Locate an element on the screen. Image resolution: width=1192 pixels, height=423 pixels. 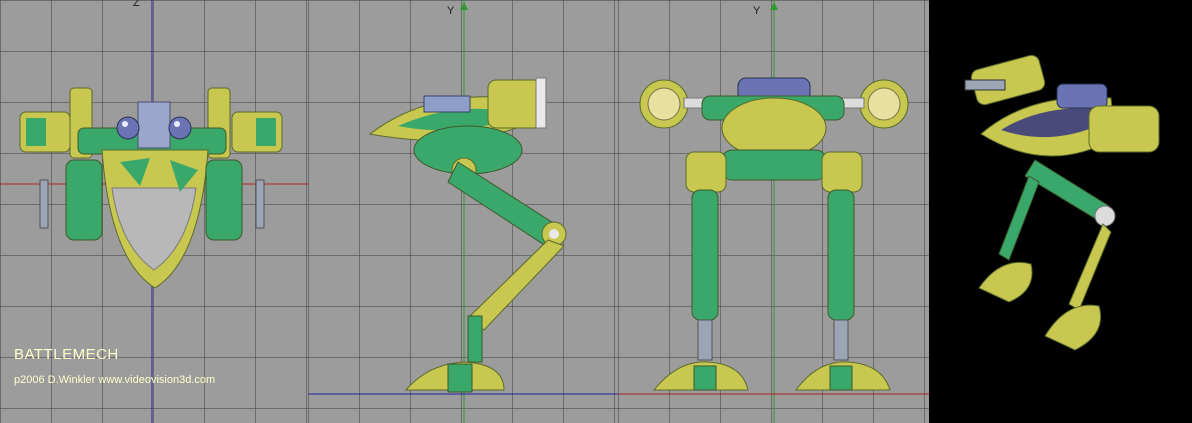
mech-side-view is located at coordinates (467, 235).